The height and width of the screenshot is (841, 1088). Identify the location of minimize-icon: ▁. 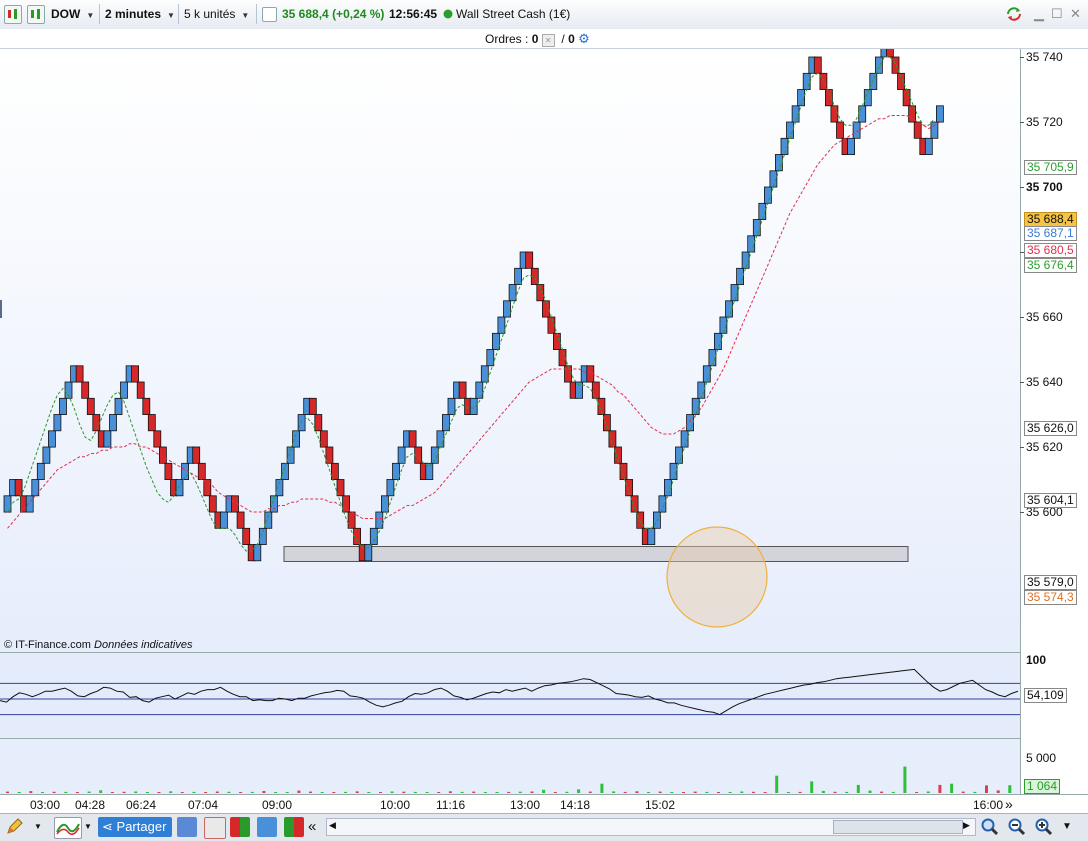
(1039, 14).